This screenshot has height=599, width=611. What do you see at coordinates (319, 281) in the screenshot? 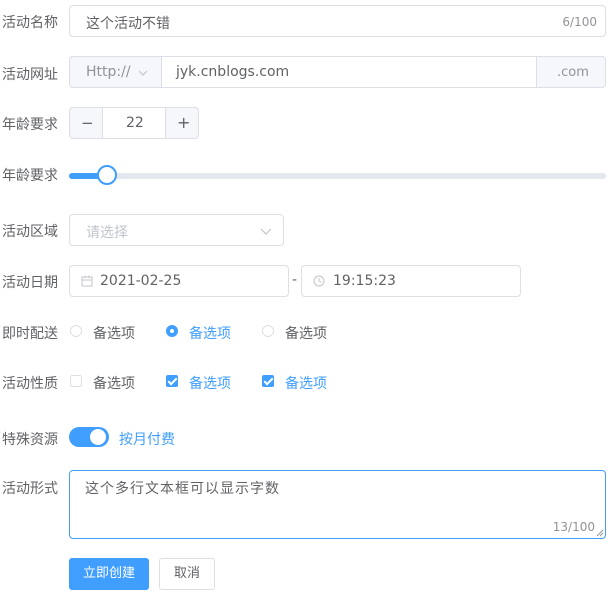
I see `clock-icon` at bounding box center [319, 281].